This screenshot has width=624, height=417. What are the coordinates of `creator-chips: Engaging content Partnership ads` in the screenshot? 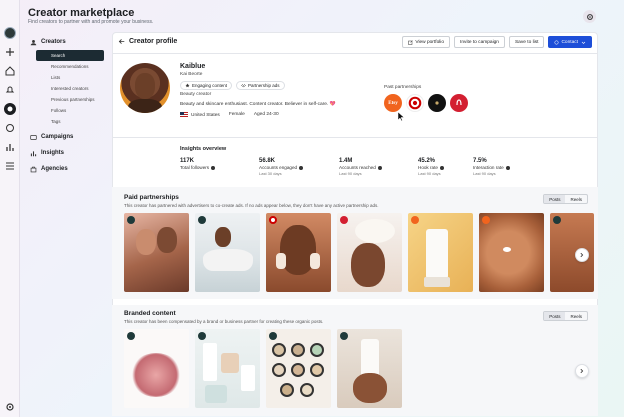 It's located at (232, 85).